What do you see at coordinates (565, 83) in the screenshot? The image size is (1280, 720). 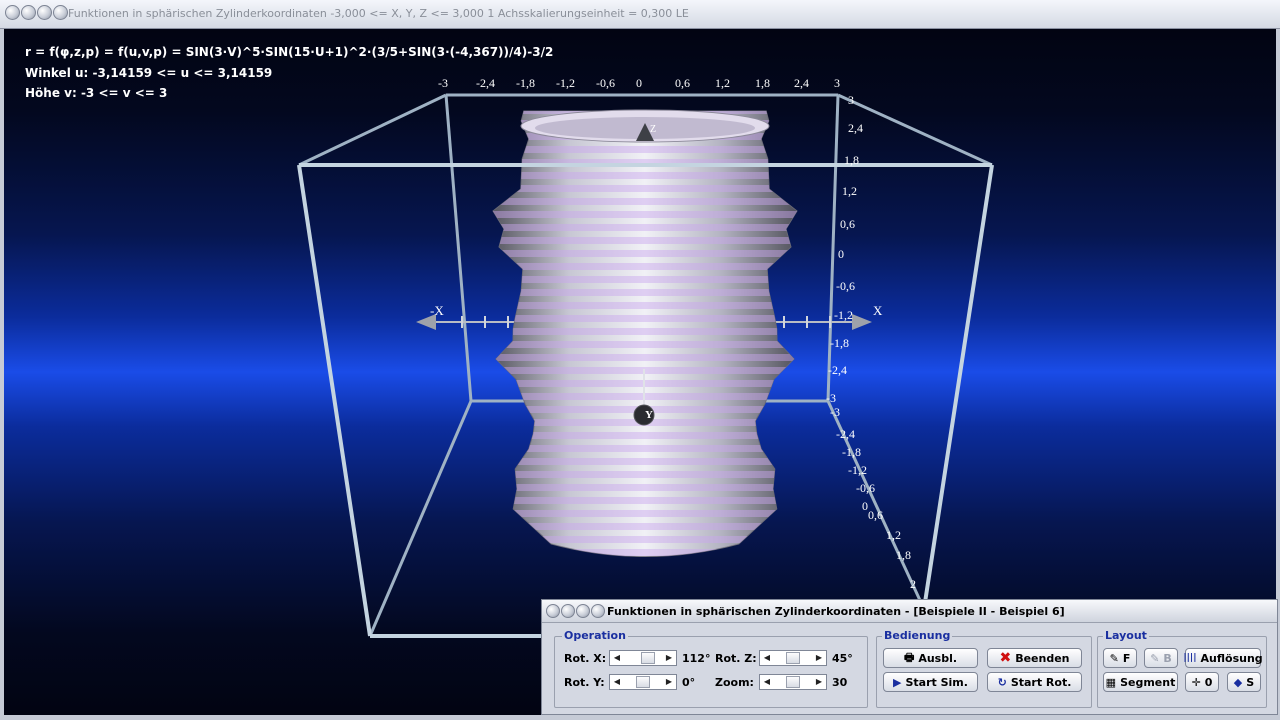 I see `top-tick-label: -1,2` at bounding box center [565, 83].